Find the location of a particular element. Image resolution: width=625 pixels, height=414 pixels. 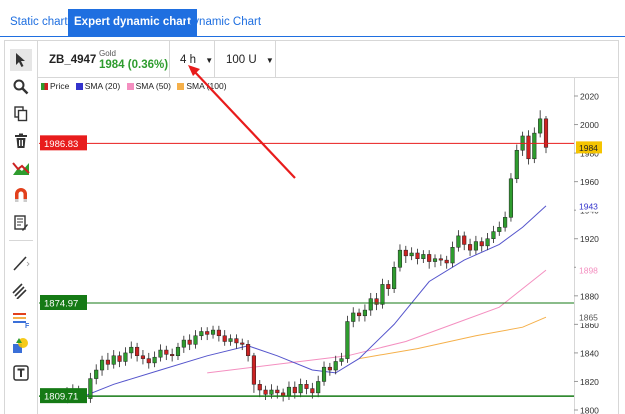

tab-static-chart: Static chart is located at coordinates (39, 23).